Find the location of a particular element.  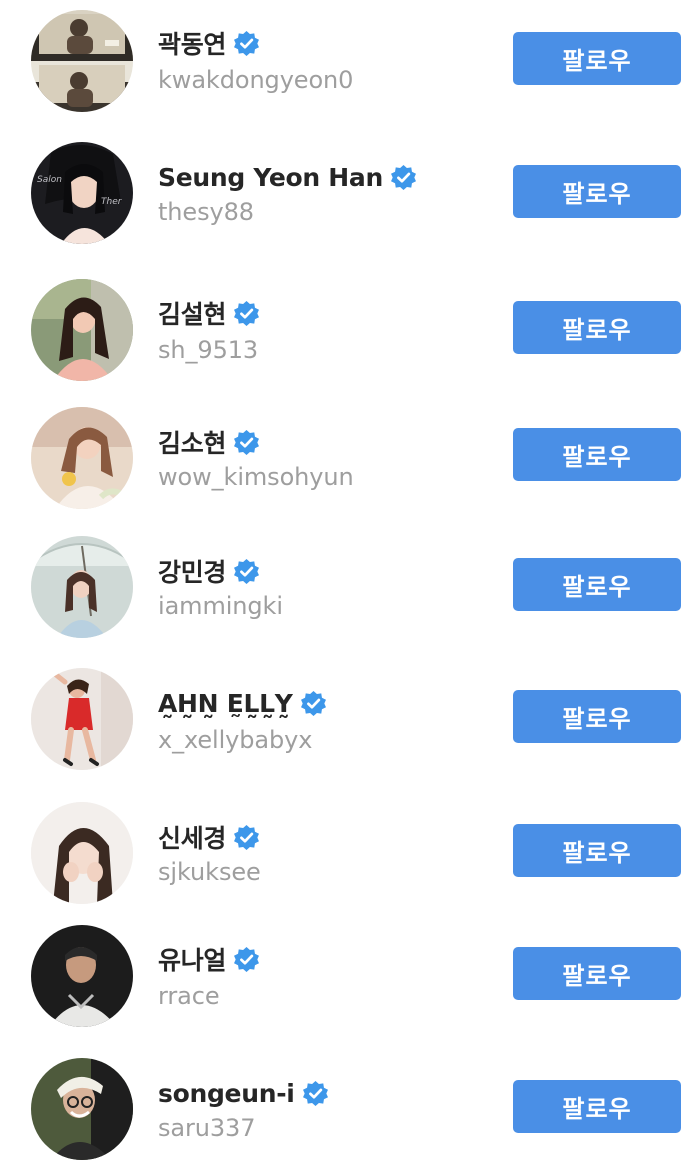

name-line: 유나얼 is located at coordinates (209, 959).